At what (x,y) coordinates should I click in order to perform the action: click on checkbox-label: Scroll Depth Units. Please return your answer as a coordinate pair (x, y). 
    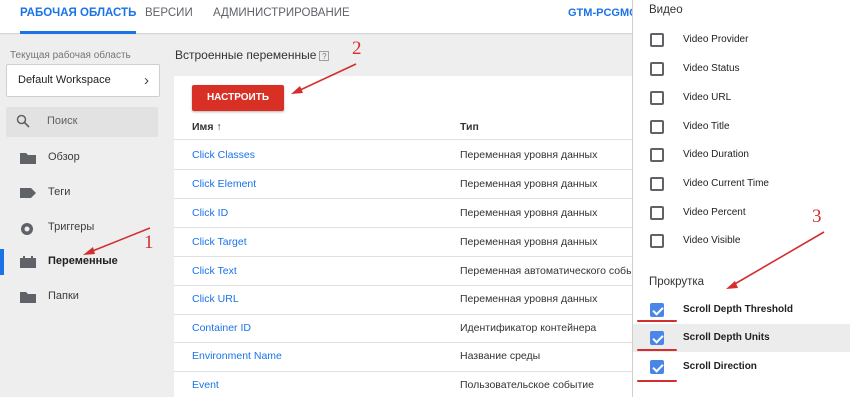
    Looking at the image, I should click on (726, 337).